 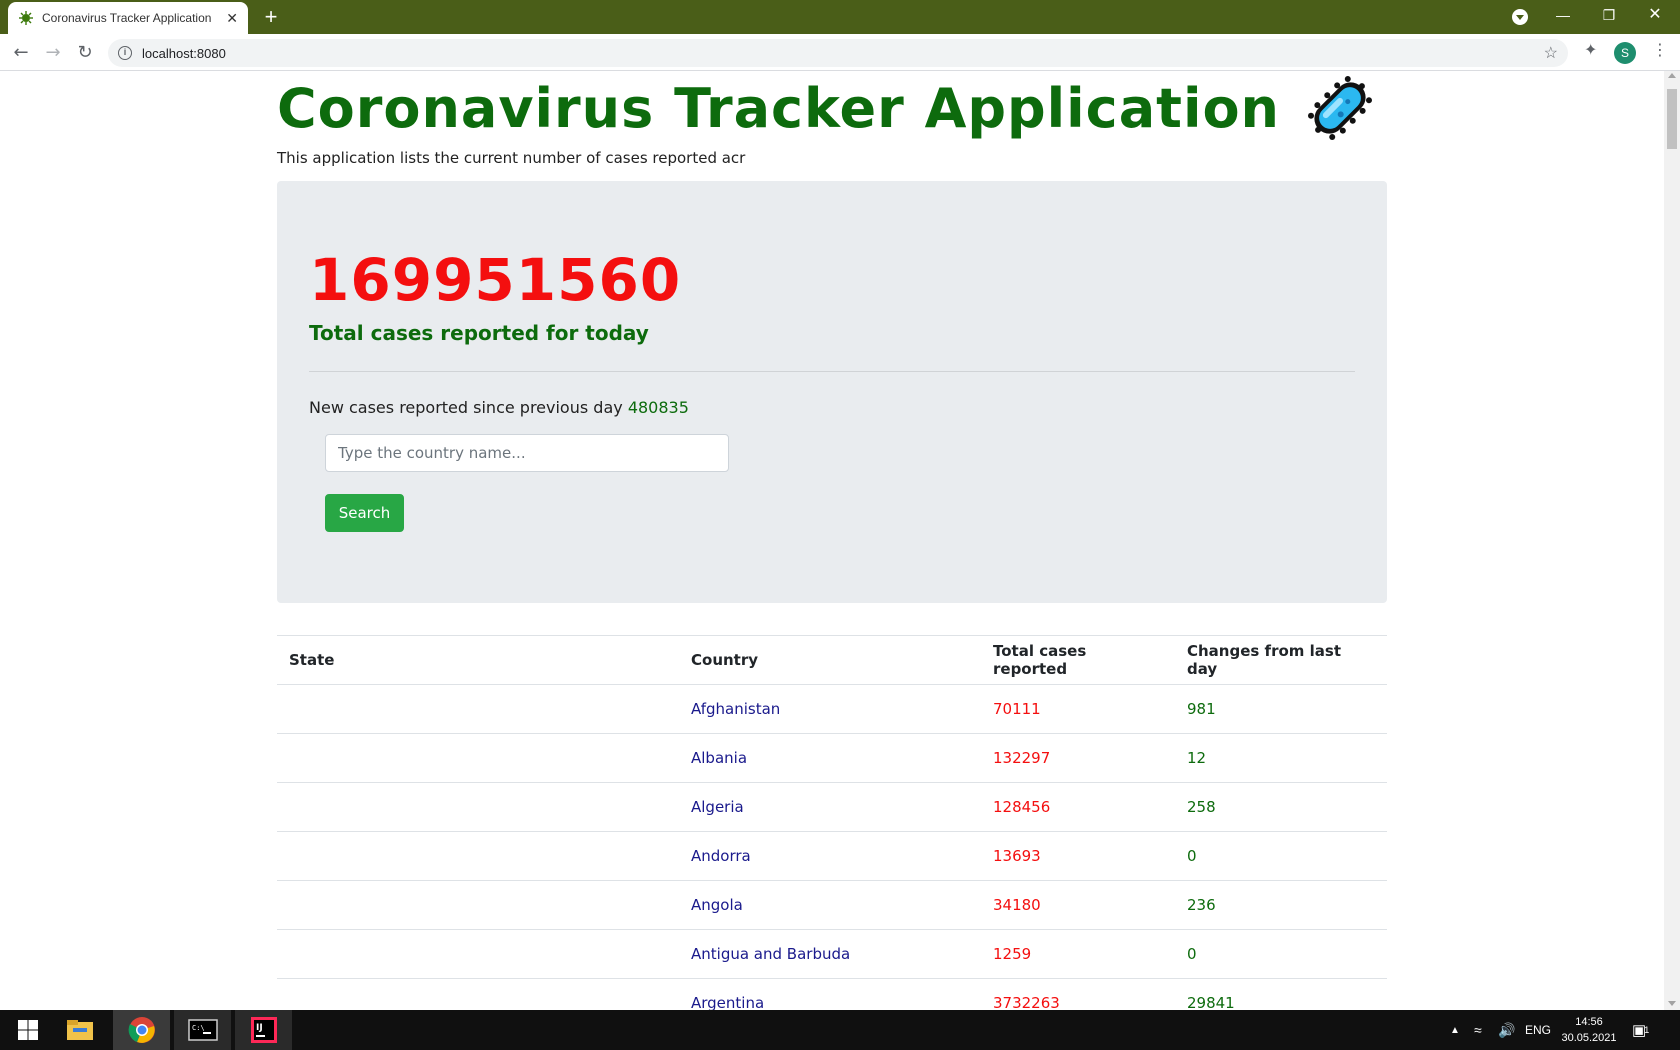 What do you see at coordinates (1590, 49) in the screenshot?
I see `extensions-puzzle-icon: ✦` at bounding box center [1590, 49].